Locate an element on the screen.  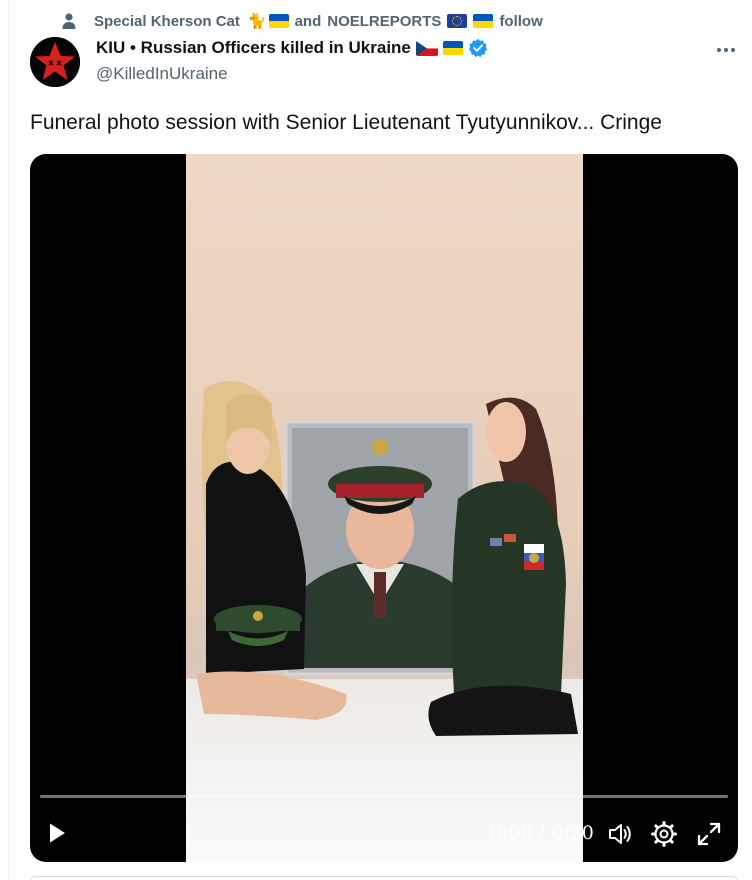
social-context-user2: NOELREPORTS is located at coordinates (384, 21).